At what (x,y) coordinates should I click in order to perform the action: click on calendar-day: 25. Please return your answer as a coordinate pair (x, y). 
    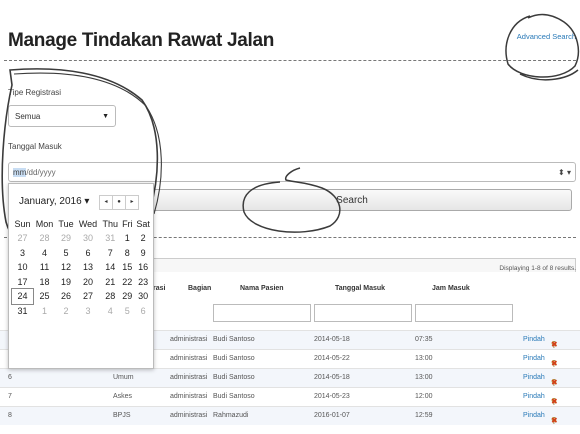
    Looking at the image, I should click on (44, 296).